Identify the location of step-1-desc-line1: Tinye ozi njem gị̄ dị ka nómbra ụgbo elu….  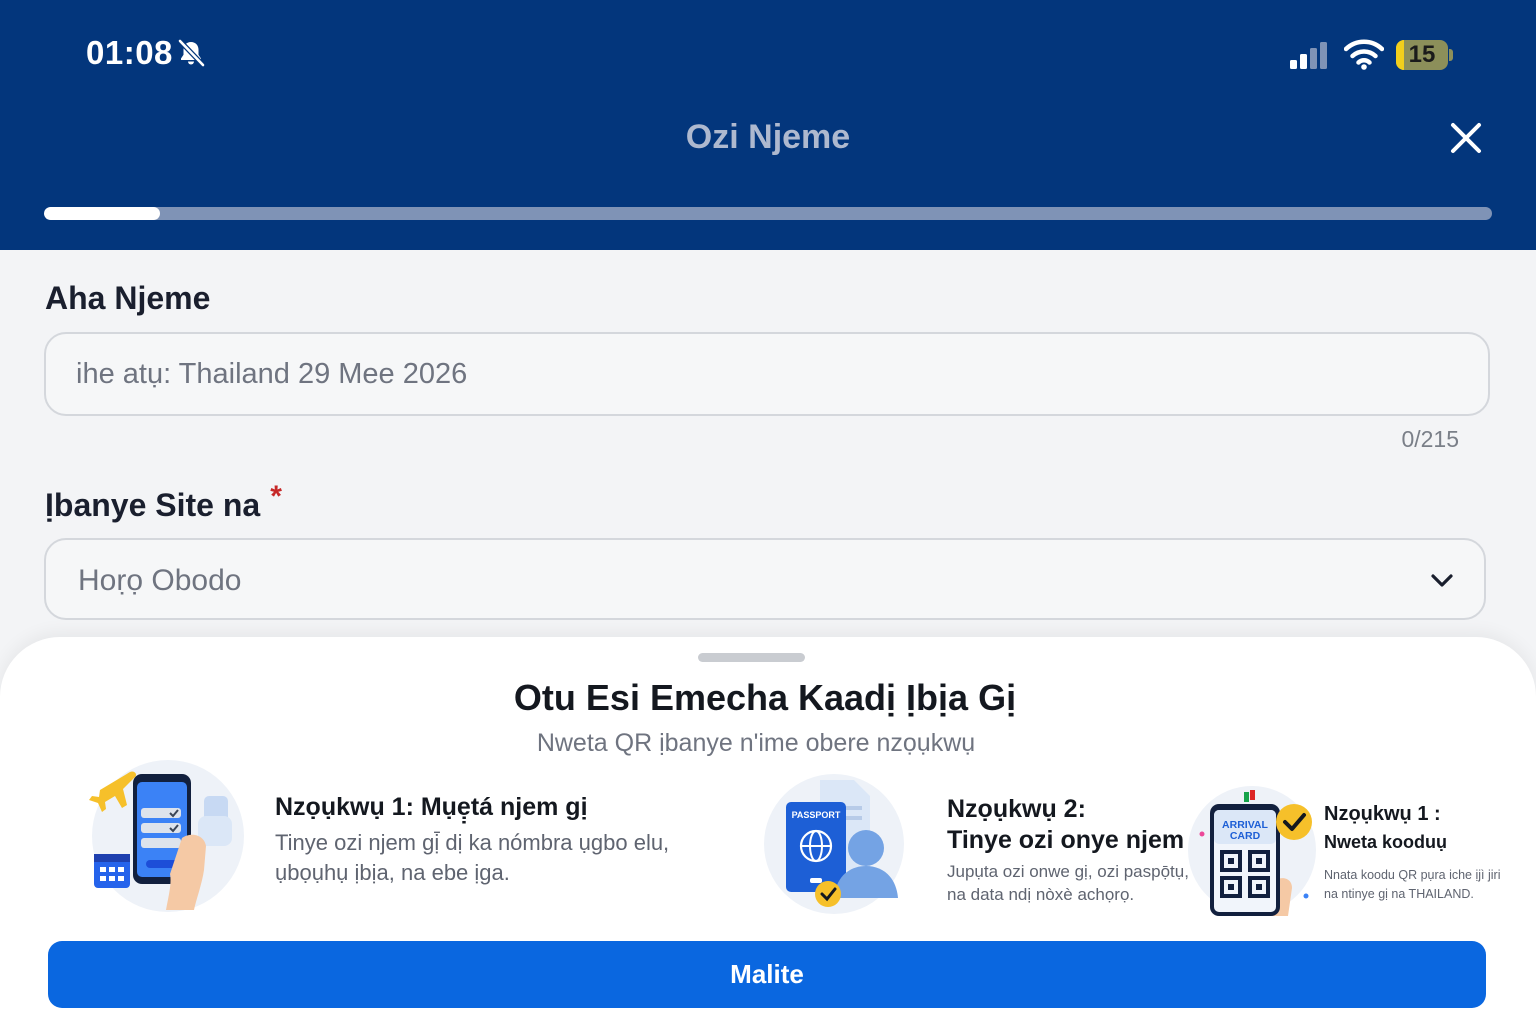
(472, 842).